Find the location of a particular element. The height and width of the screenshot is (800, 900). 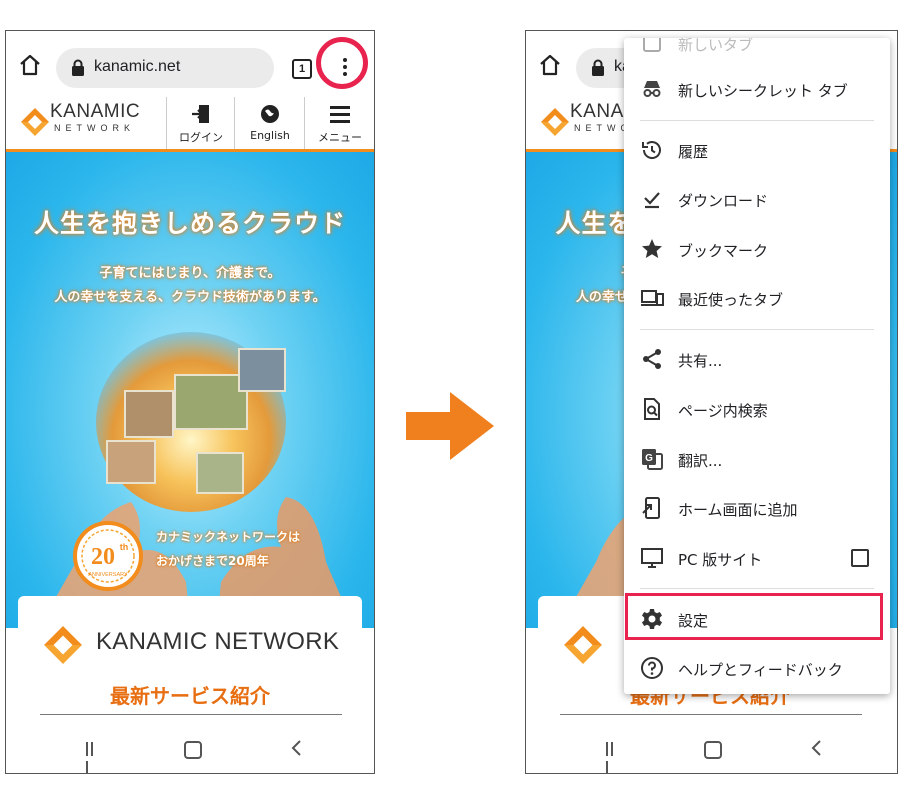

history-icon is located at coordinates (651, 150).